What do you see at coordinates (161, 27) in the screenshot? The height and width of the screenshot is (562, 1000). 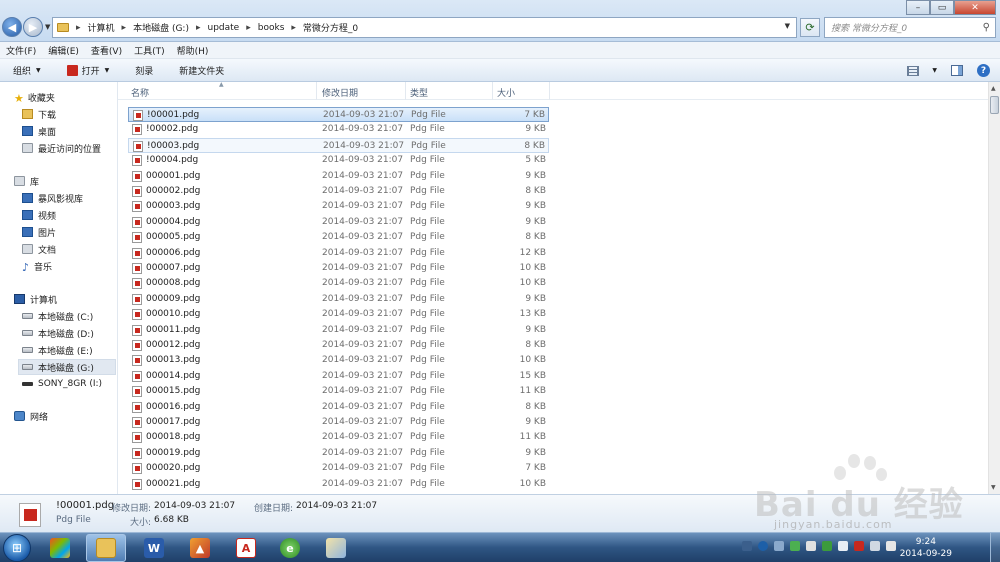 I see `breadcrumb-drive-g: 本地磁盘 (G:)` at bounding box center [161, 27].